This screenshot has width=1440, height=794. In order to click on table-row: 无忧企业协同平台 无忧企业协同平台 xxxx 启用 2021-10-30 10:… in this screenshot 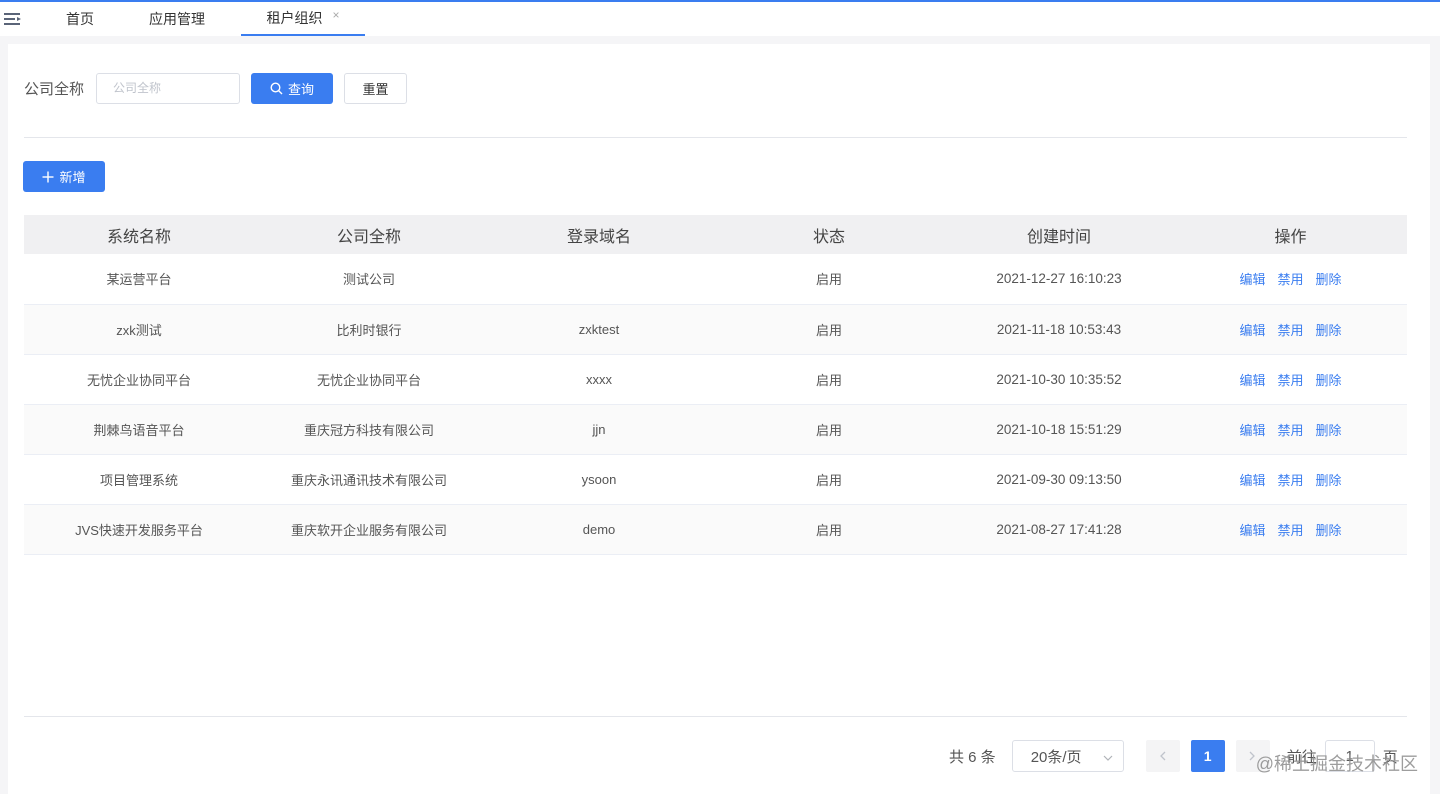, I will do `click(715, 379)`.